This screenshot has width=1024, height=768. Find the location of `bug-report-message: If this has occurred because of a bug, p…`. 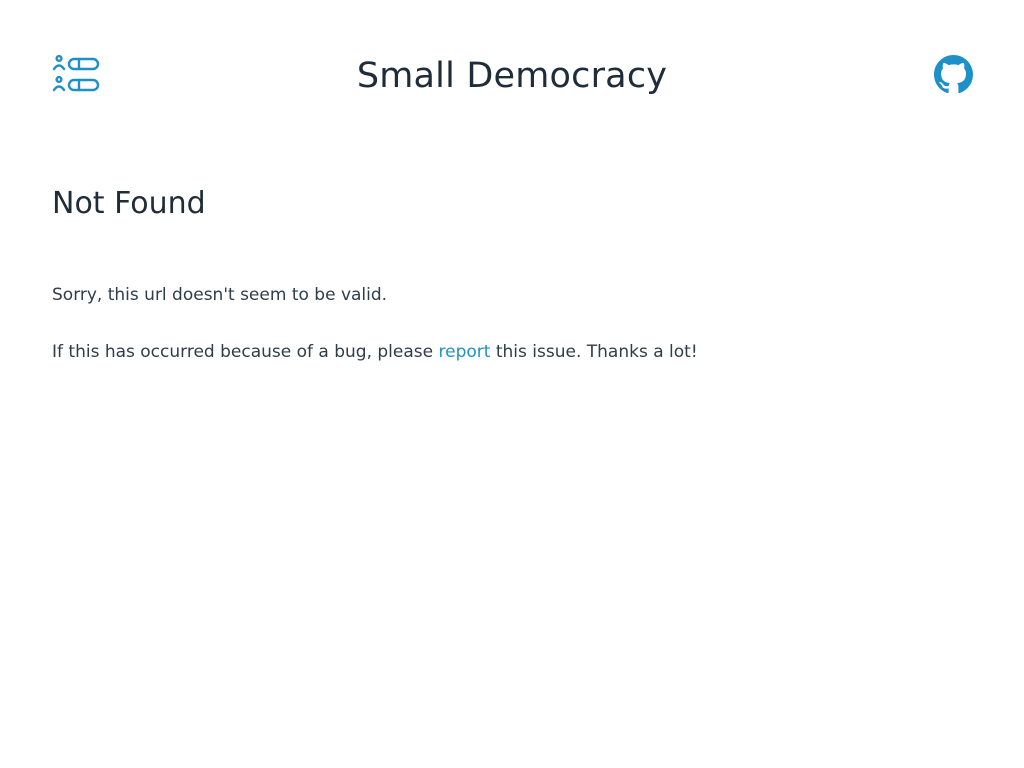

bug-report-message: If this has occurred because of a bug, p… is located at coordinates (512, 352).